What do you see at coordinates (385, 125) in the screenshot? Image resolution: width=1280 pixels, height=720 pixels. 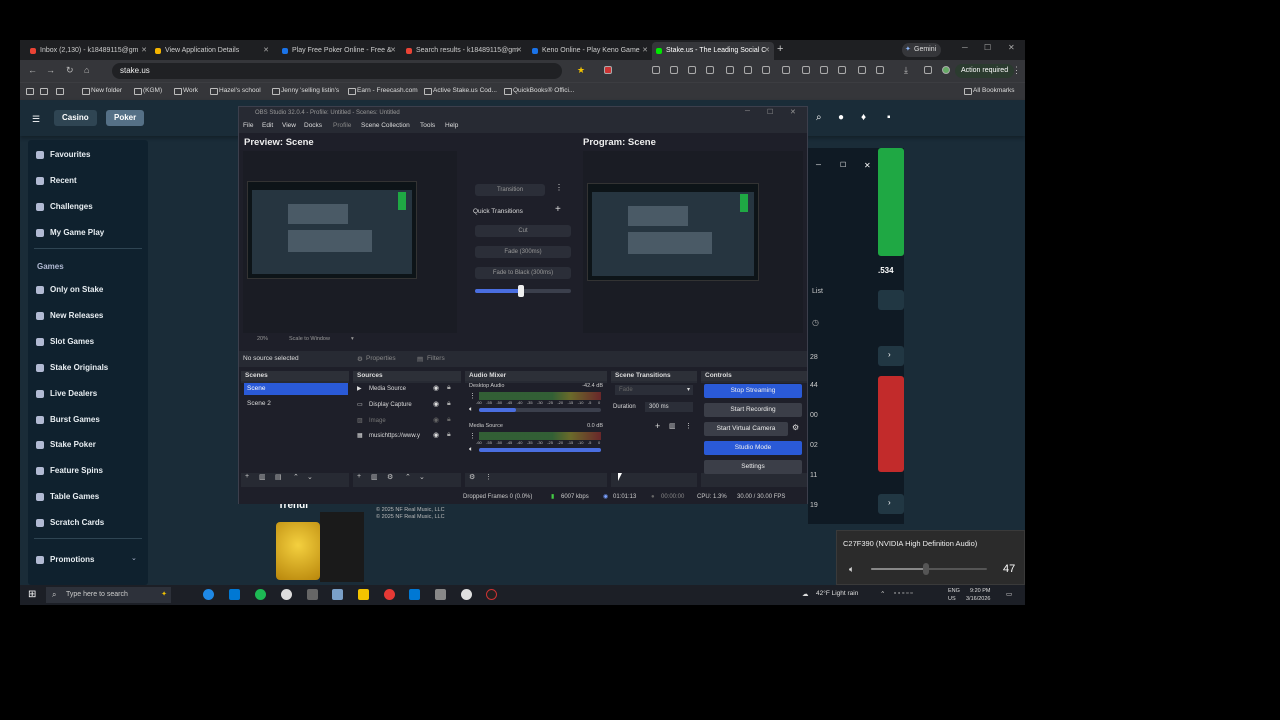 I see `menu-scene-collection: Scene Collection` at bounding box center [385, 125].